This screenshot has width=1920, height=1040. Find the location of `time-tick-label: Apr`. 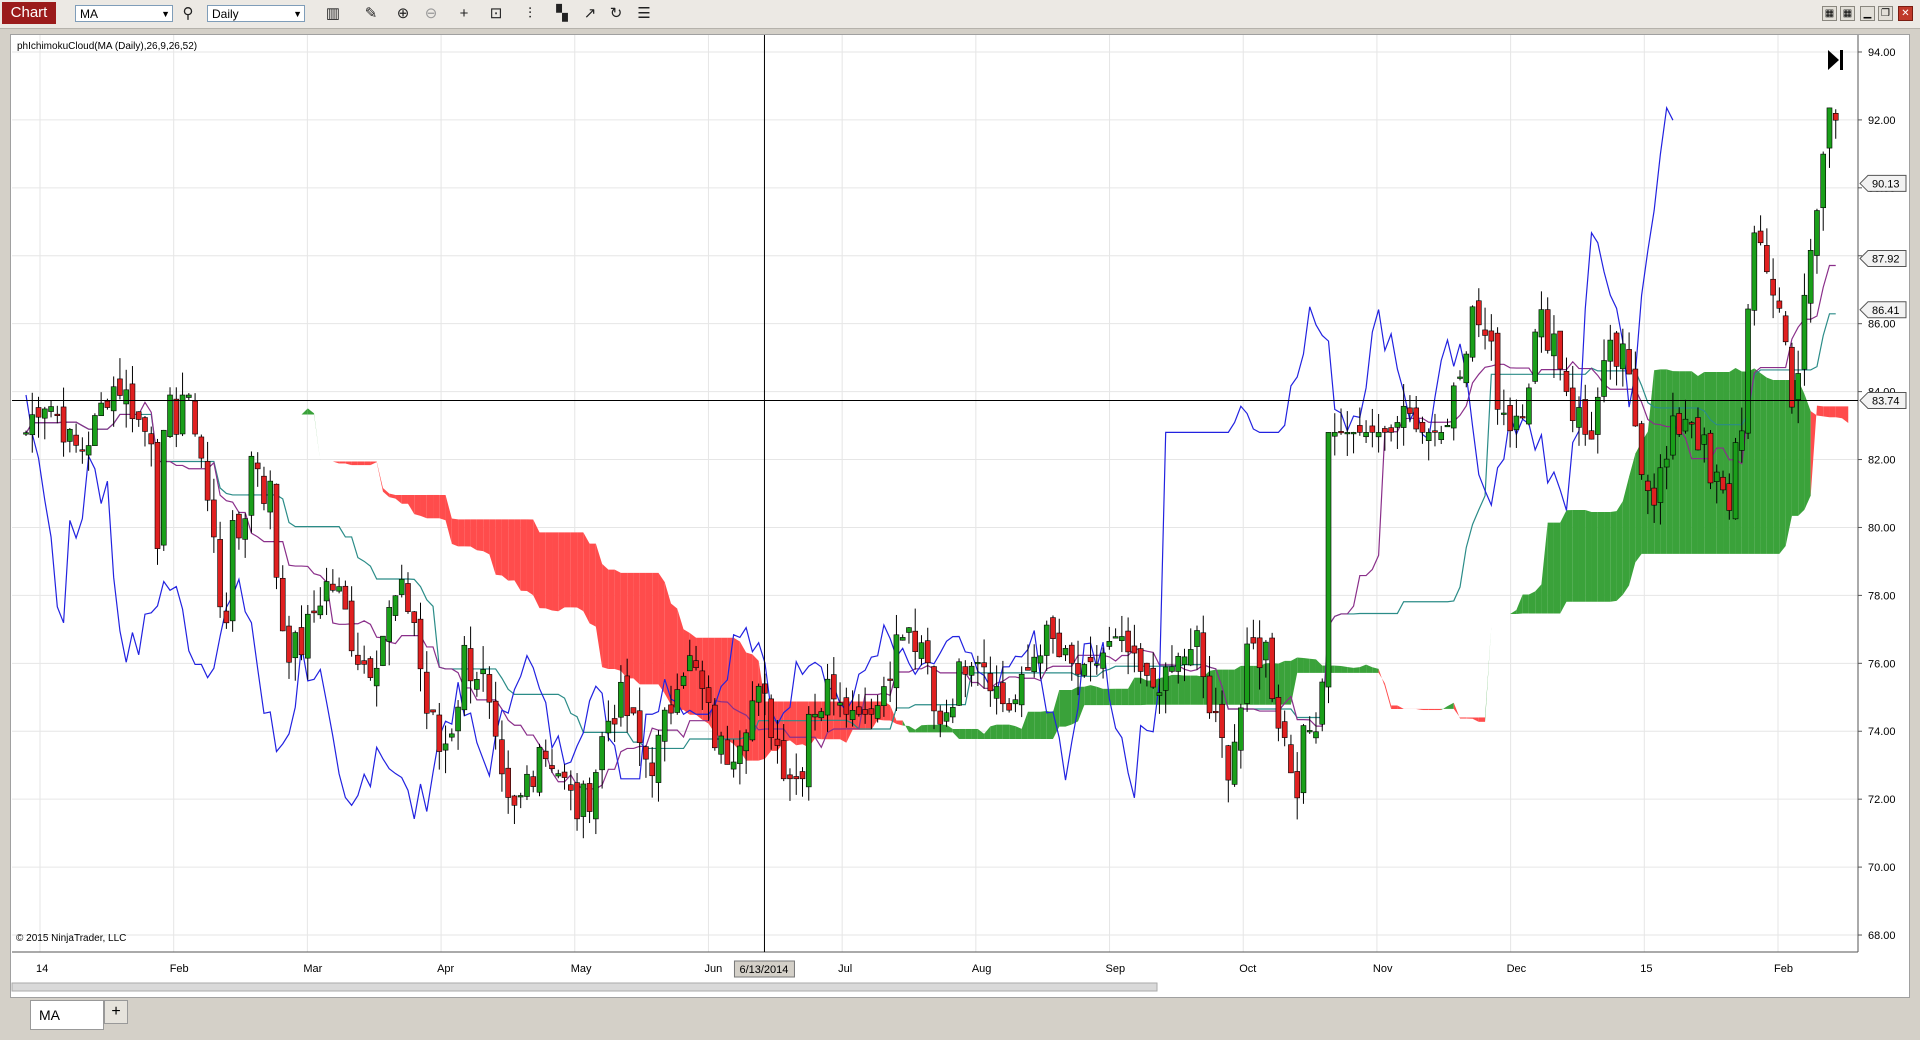

time-tick-label: Apr is located at coordinates (445, 969).